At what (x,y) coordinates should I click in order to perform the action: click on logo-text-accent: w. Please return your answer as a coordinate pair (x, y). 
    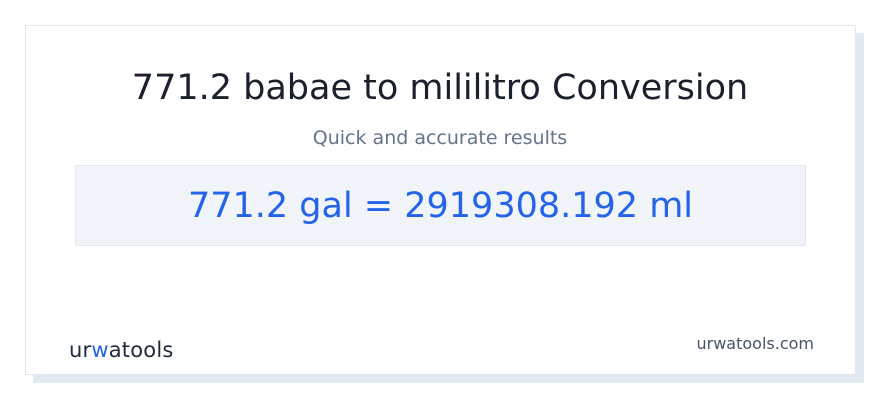
    Looking at the image, I should click on (100, 350).